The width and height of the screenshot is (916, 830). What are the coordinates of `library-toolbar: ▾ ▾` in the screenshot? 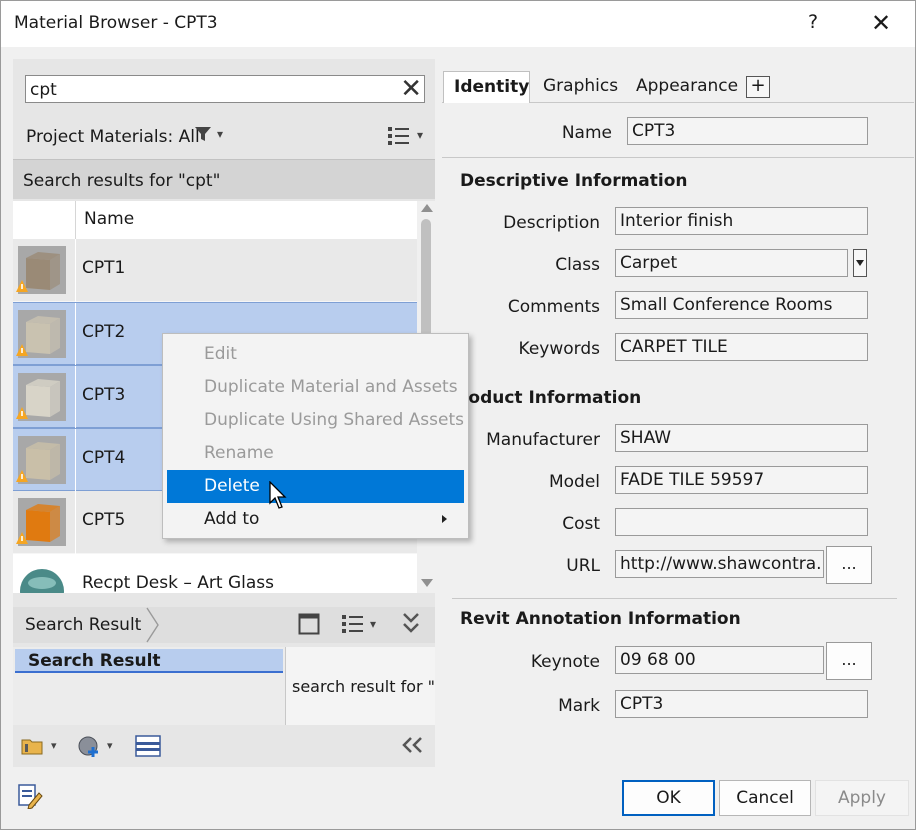 It's located at (224, 747).